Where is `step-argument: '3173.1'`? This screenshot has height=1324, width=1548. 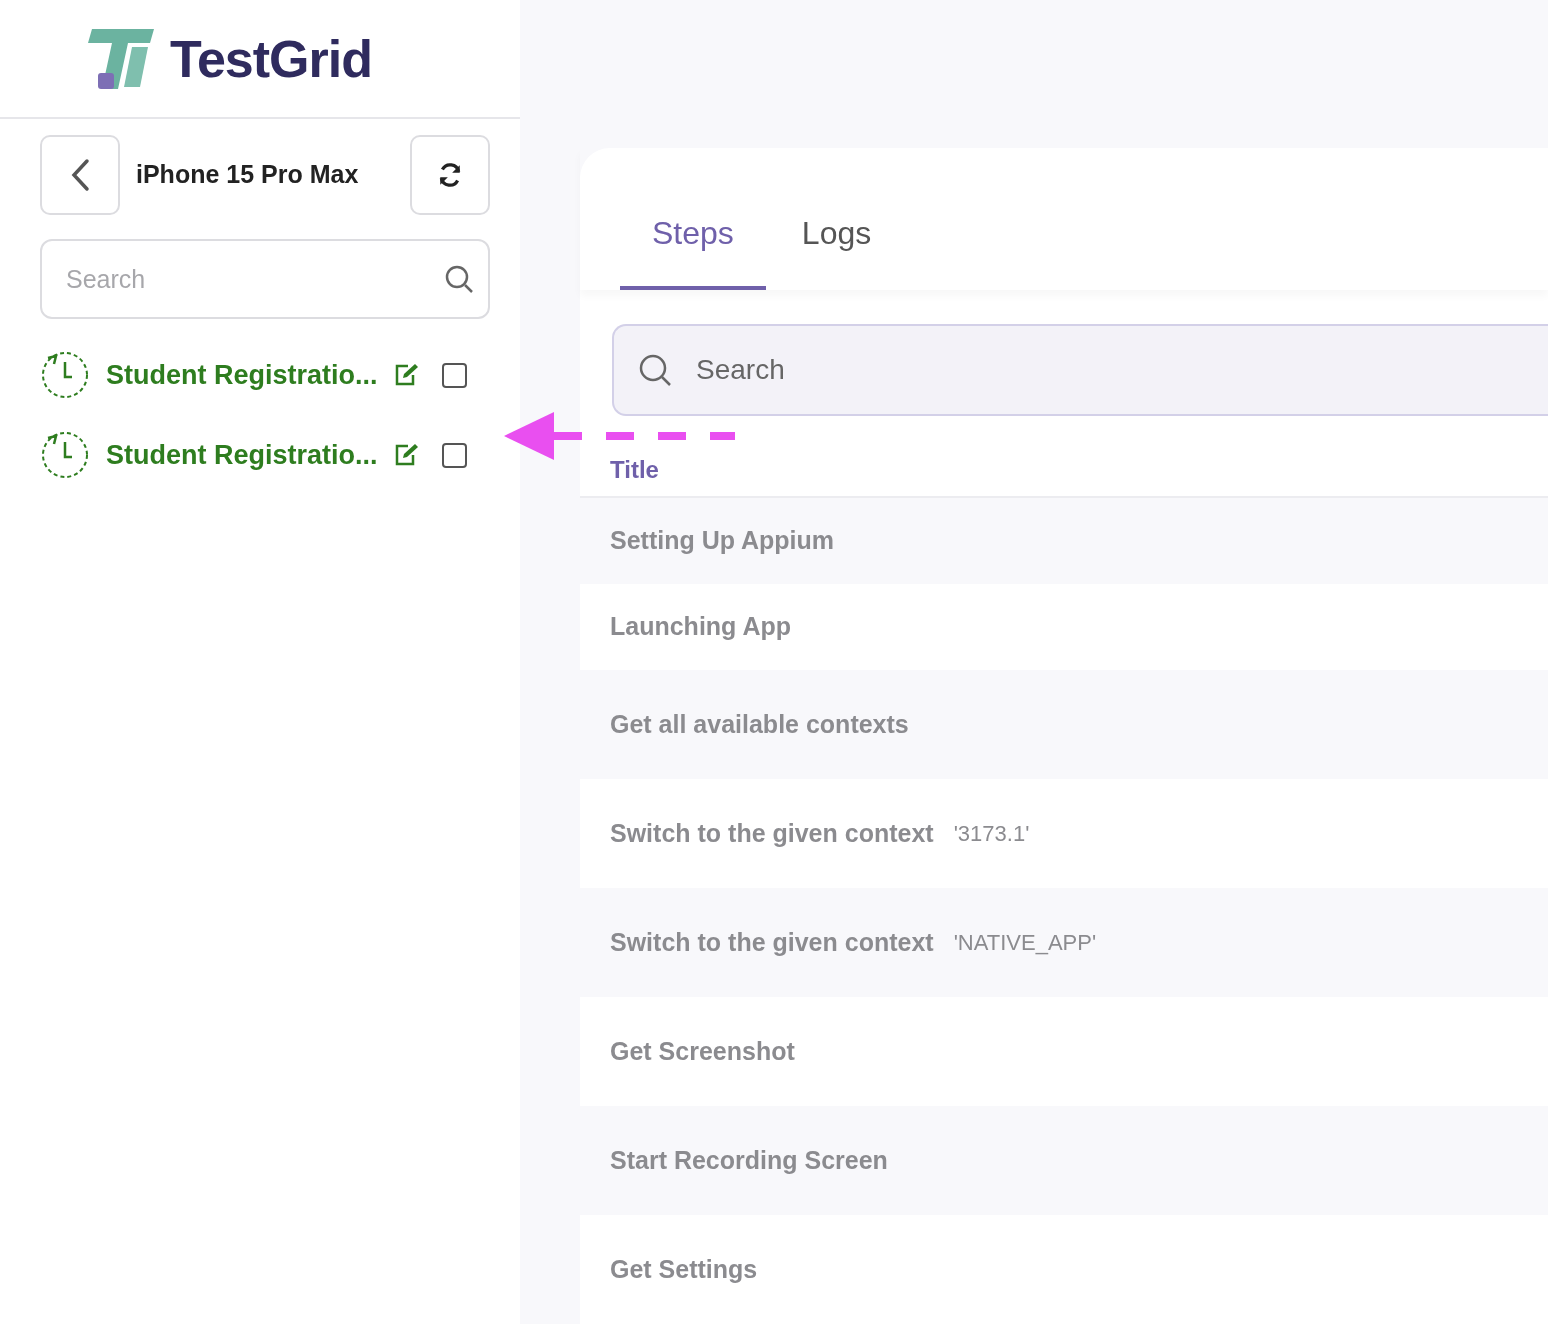 step-argument: '3173.1' is located at coordinates (991, 834).